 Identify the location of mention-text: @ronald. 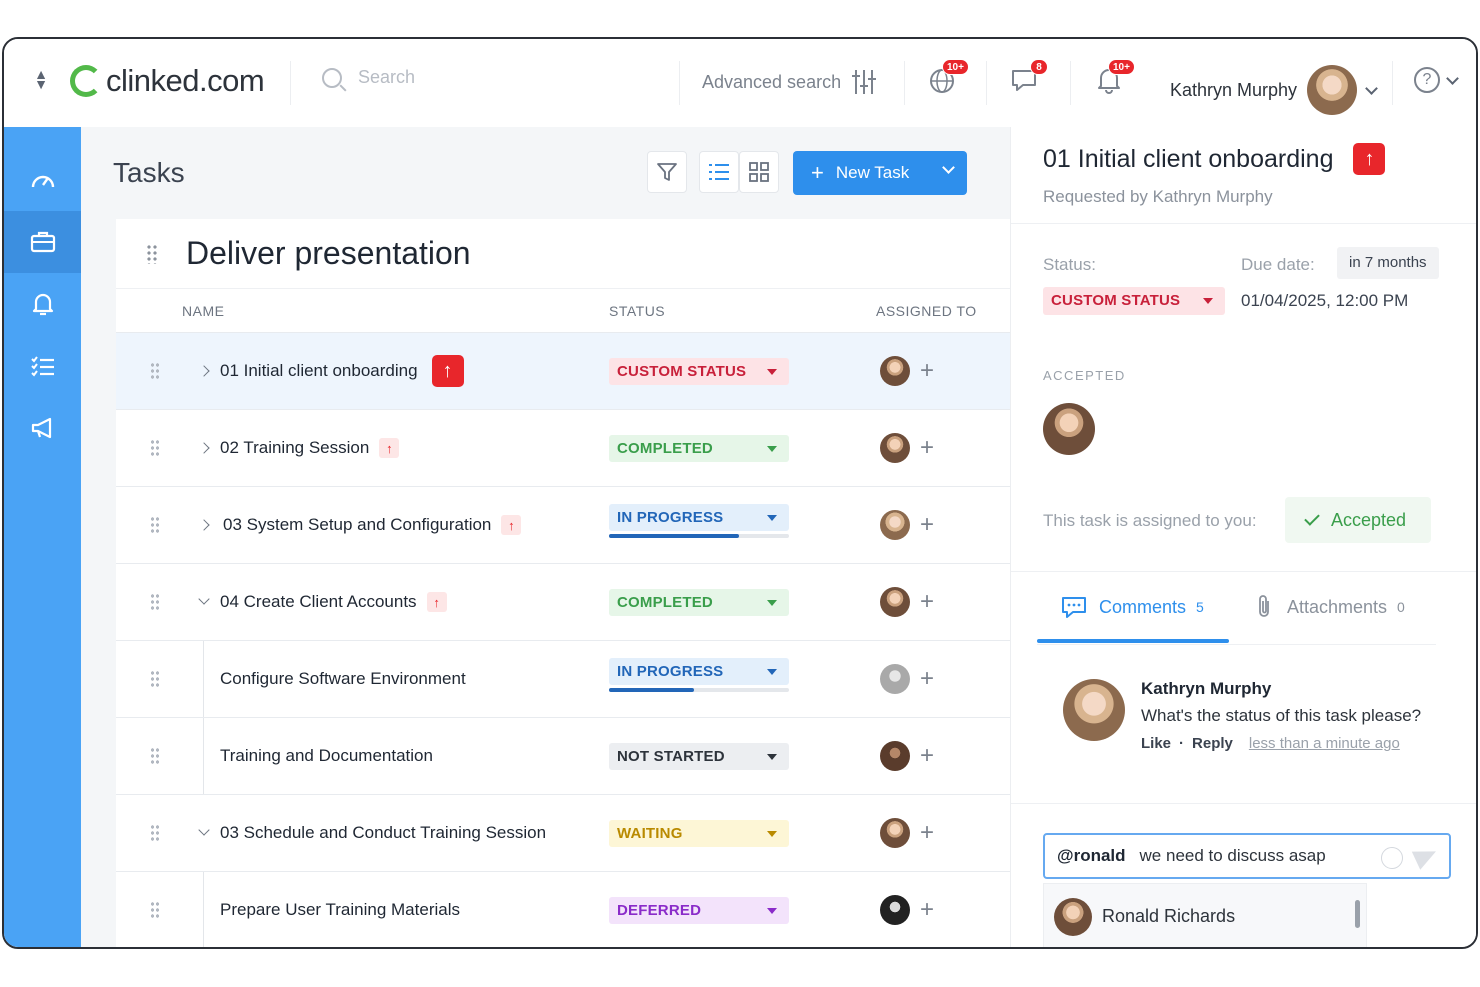
(1091, 855).